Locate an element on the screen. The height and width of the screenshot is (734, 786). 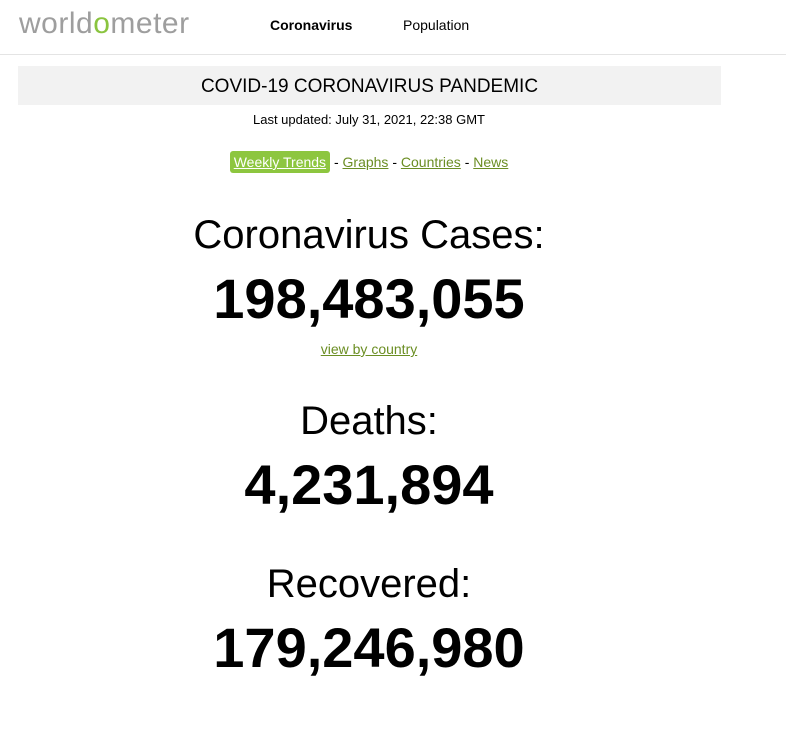
weekly-trends-link: Weekly Trends is located at coordinates (280, 162).